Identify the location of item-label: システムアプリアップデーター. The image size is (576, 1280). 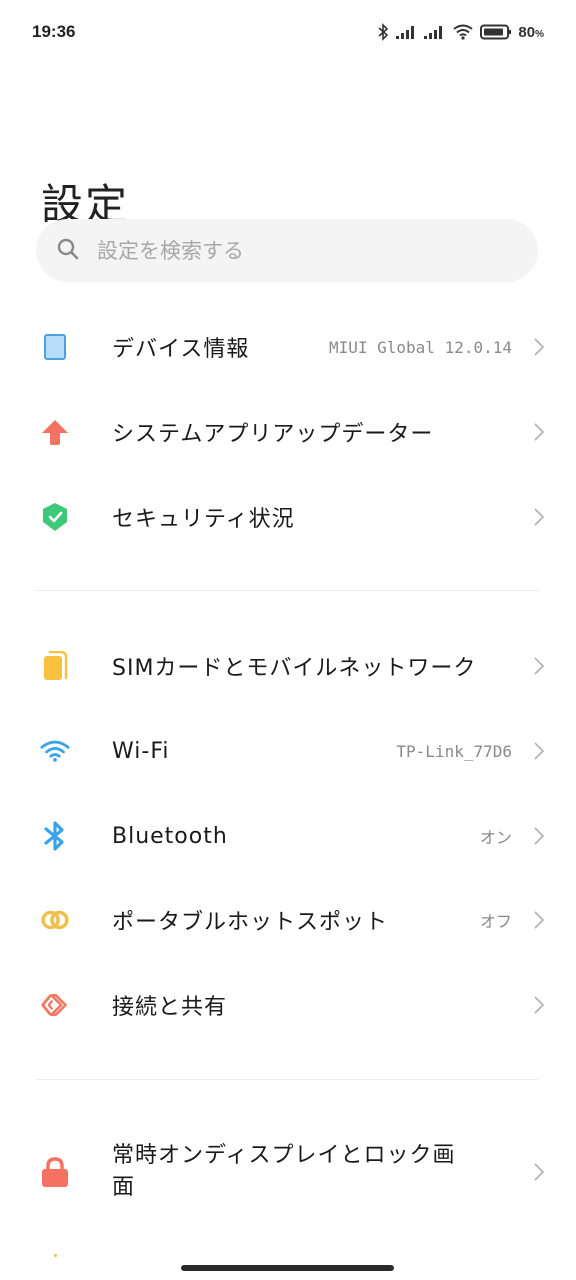
(273, 434).